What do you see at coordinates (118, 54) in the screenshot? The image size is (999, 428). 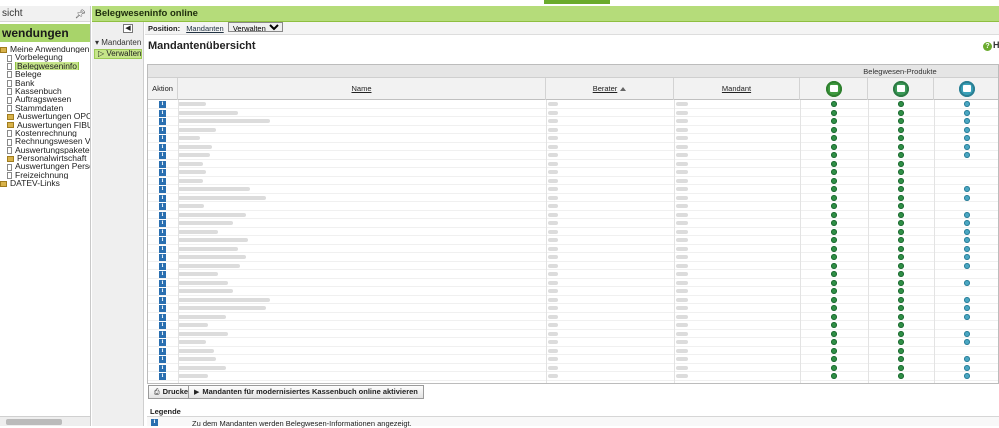 I see `nav-item-verwalten: ▷ Verwalten` at bounding box center [118, 54].